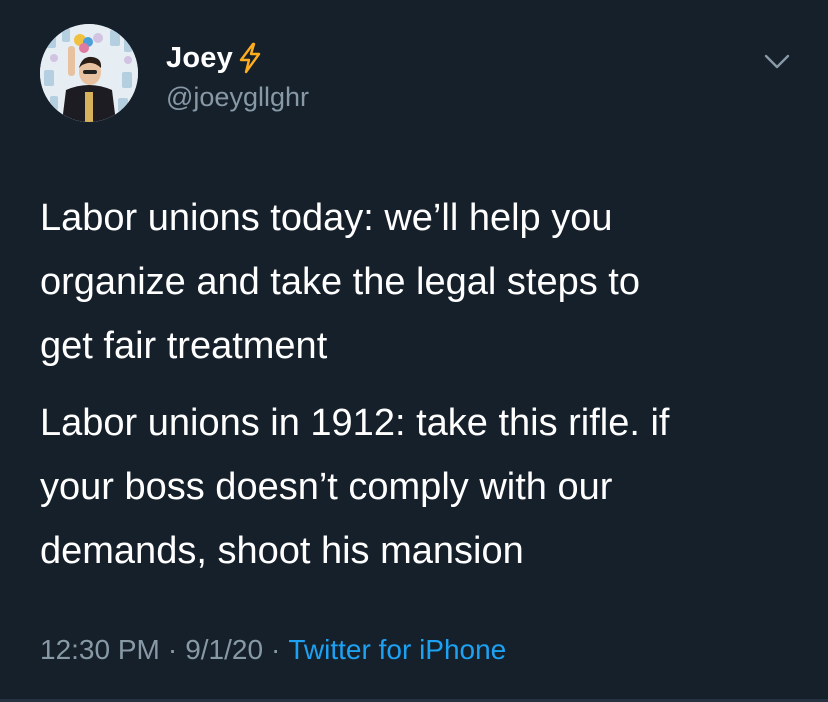  What do you see at coordinates (777, 61) in the screenshot?
I see `chevron-down-icon` at bounding box center [777, 61].